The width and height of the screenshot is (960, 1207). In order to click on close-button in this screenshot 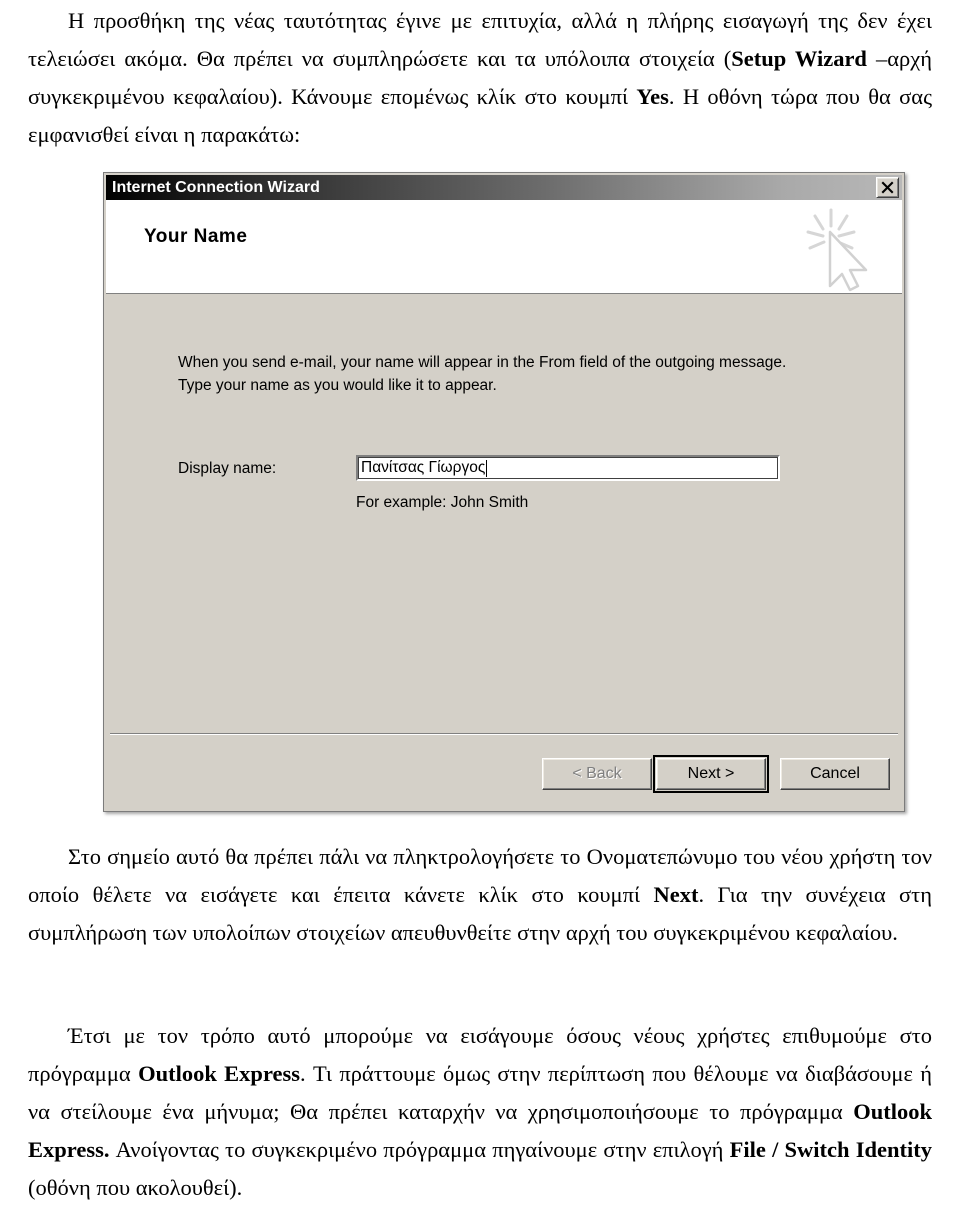, I will do `click(887, 187)`.